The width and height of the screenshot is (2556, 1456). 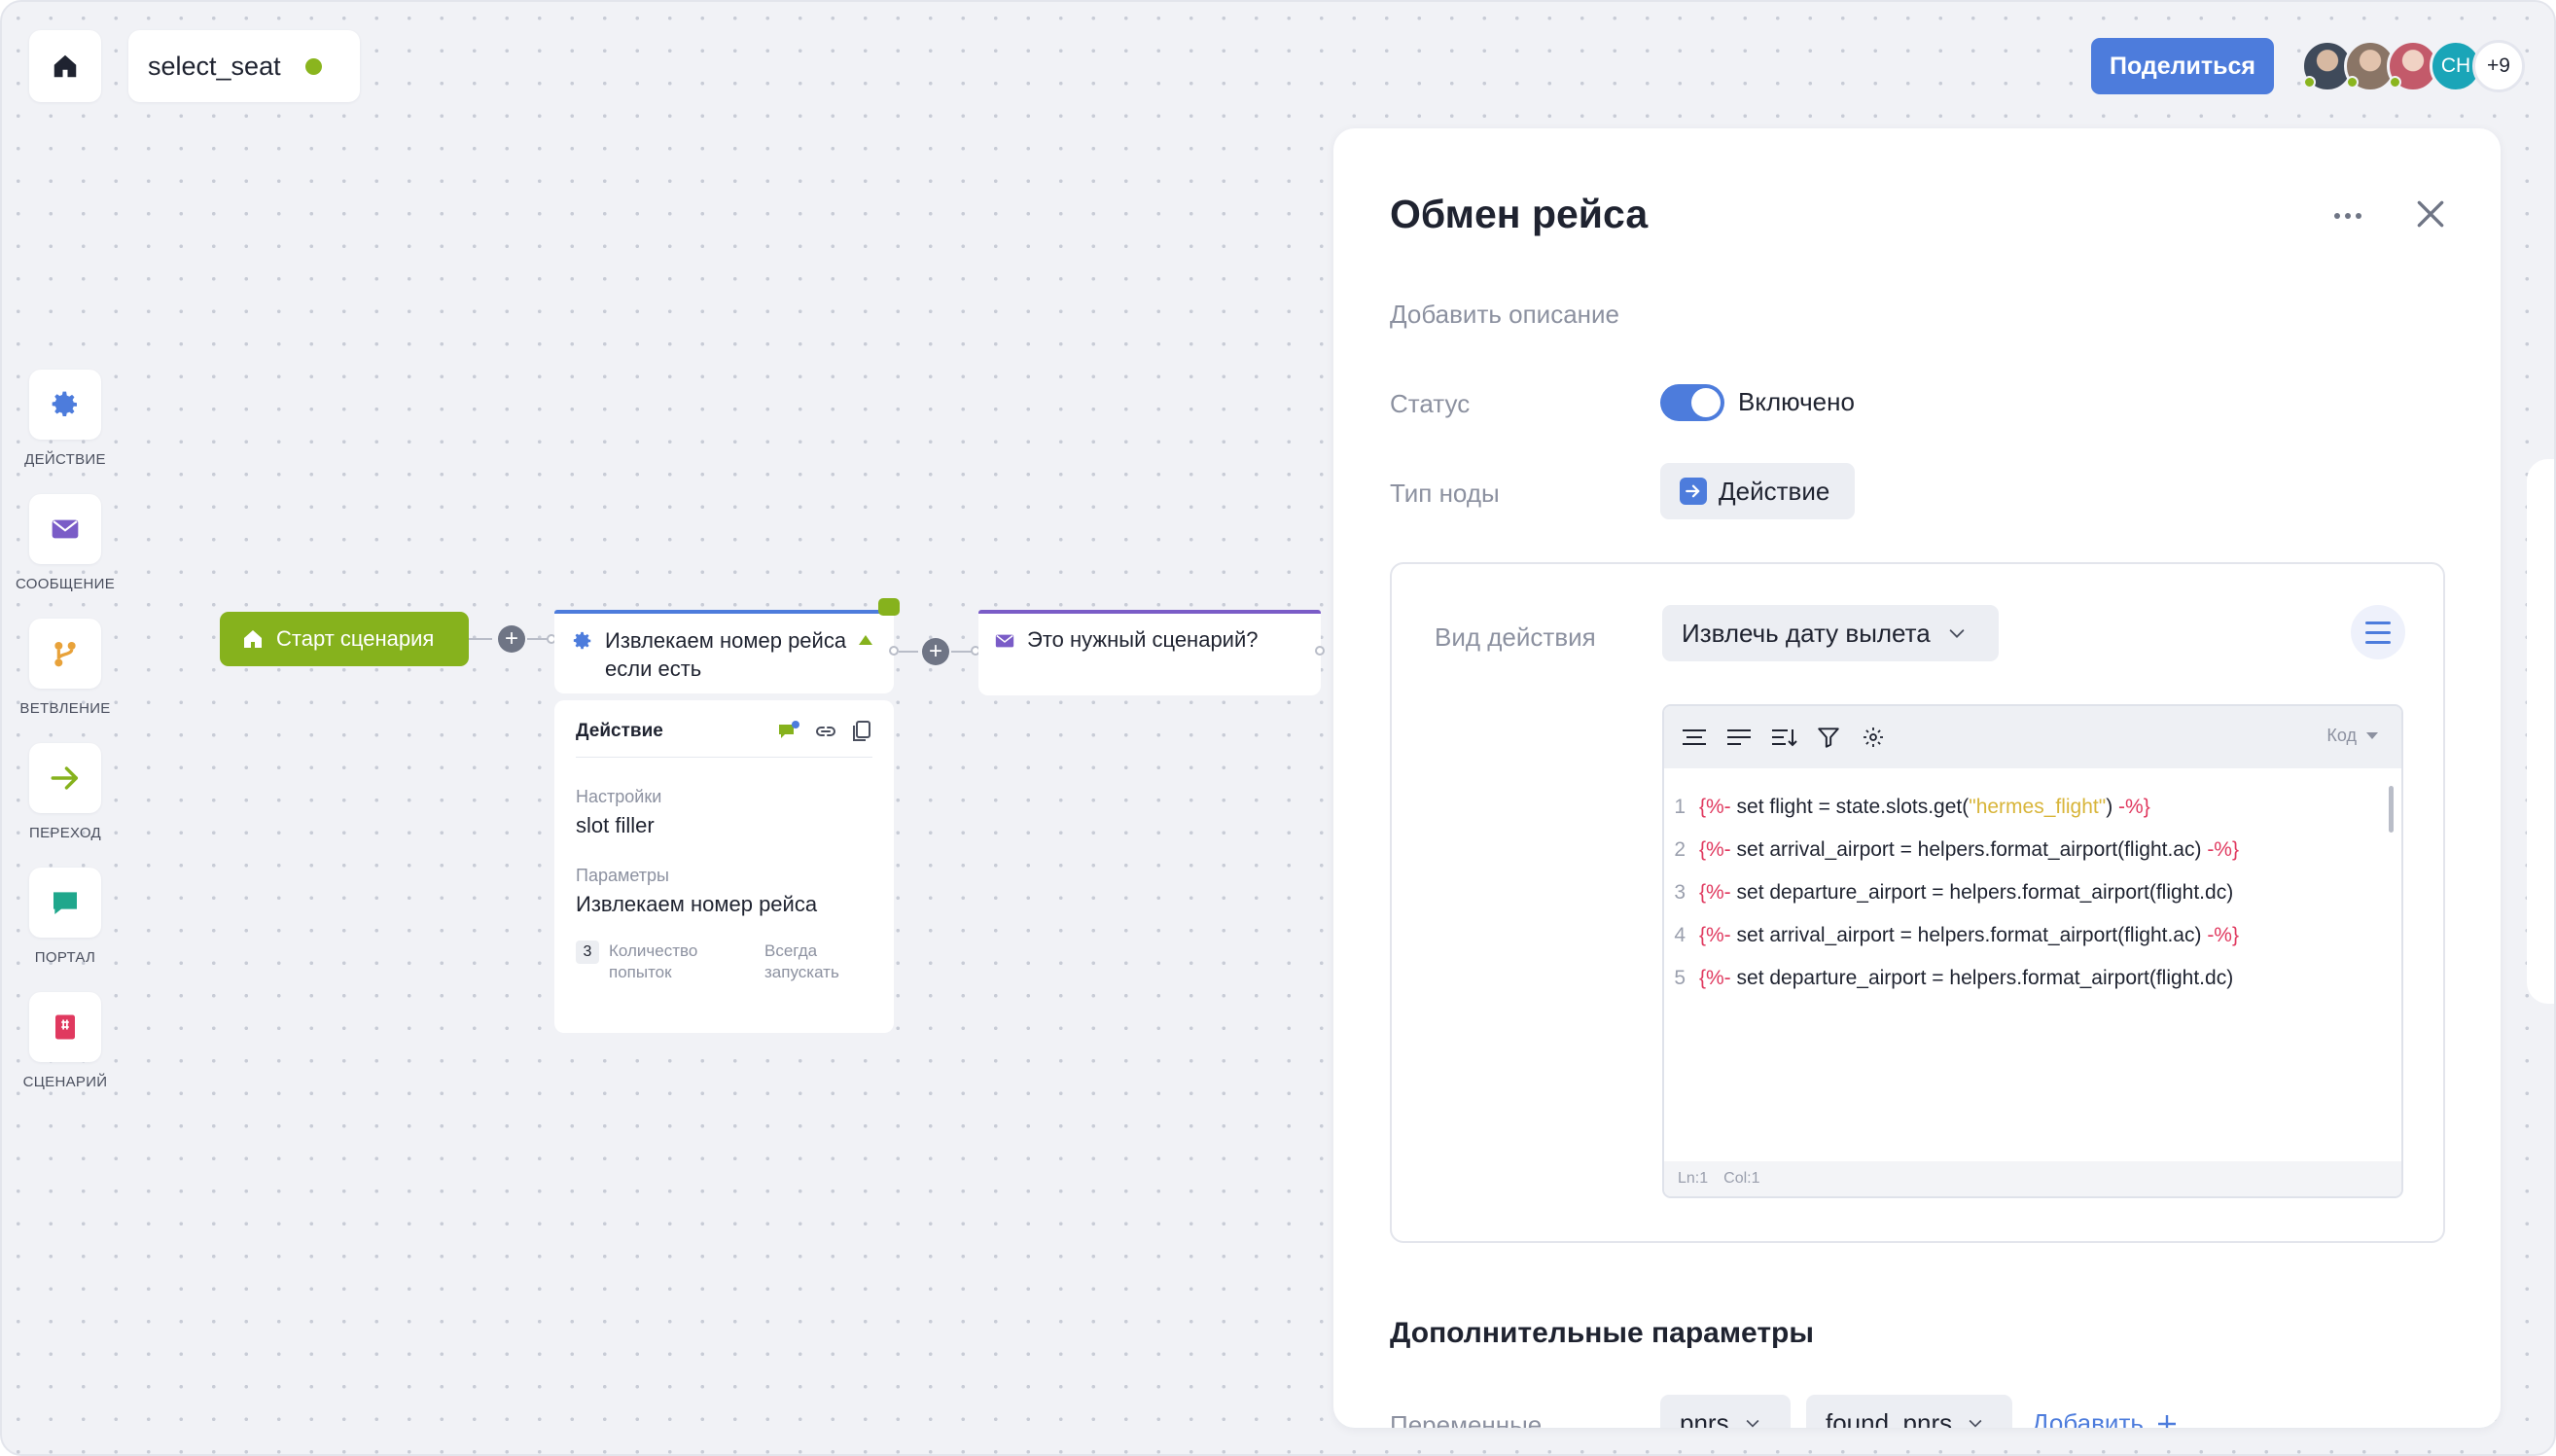 I want to click on line-number: 2, so click(x=1680, y=849).